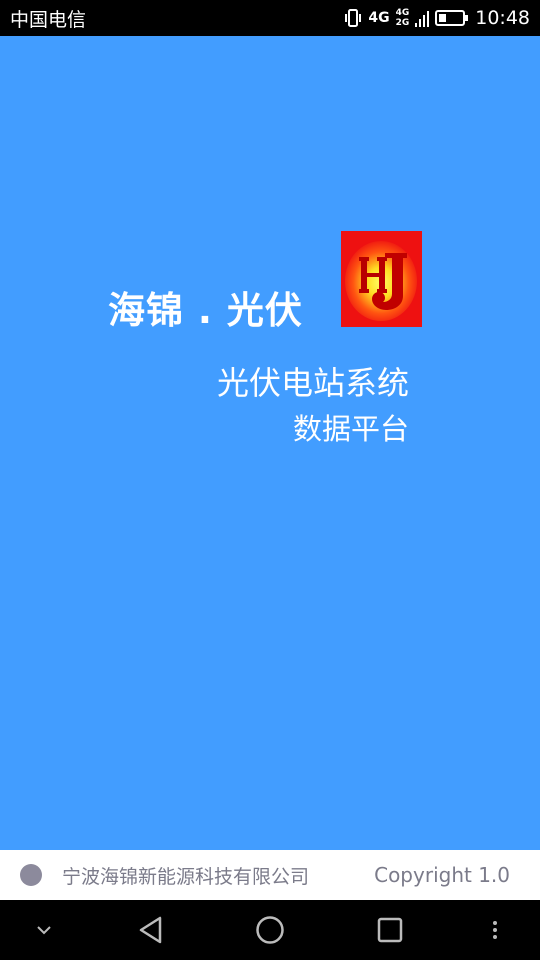  Describe the element at coordinates (205, 310) in the screenshot. I see `brand-title: 海锦 . 光伏` at that location.